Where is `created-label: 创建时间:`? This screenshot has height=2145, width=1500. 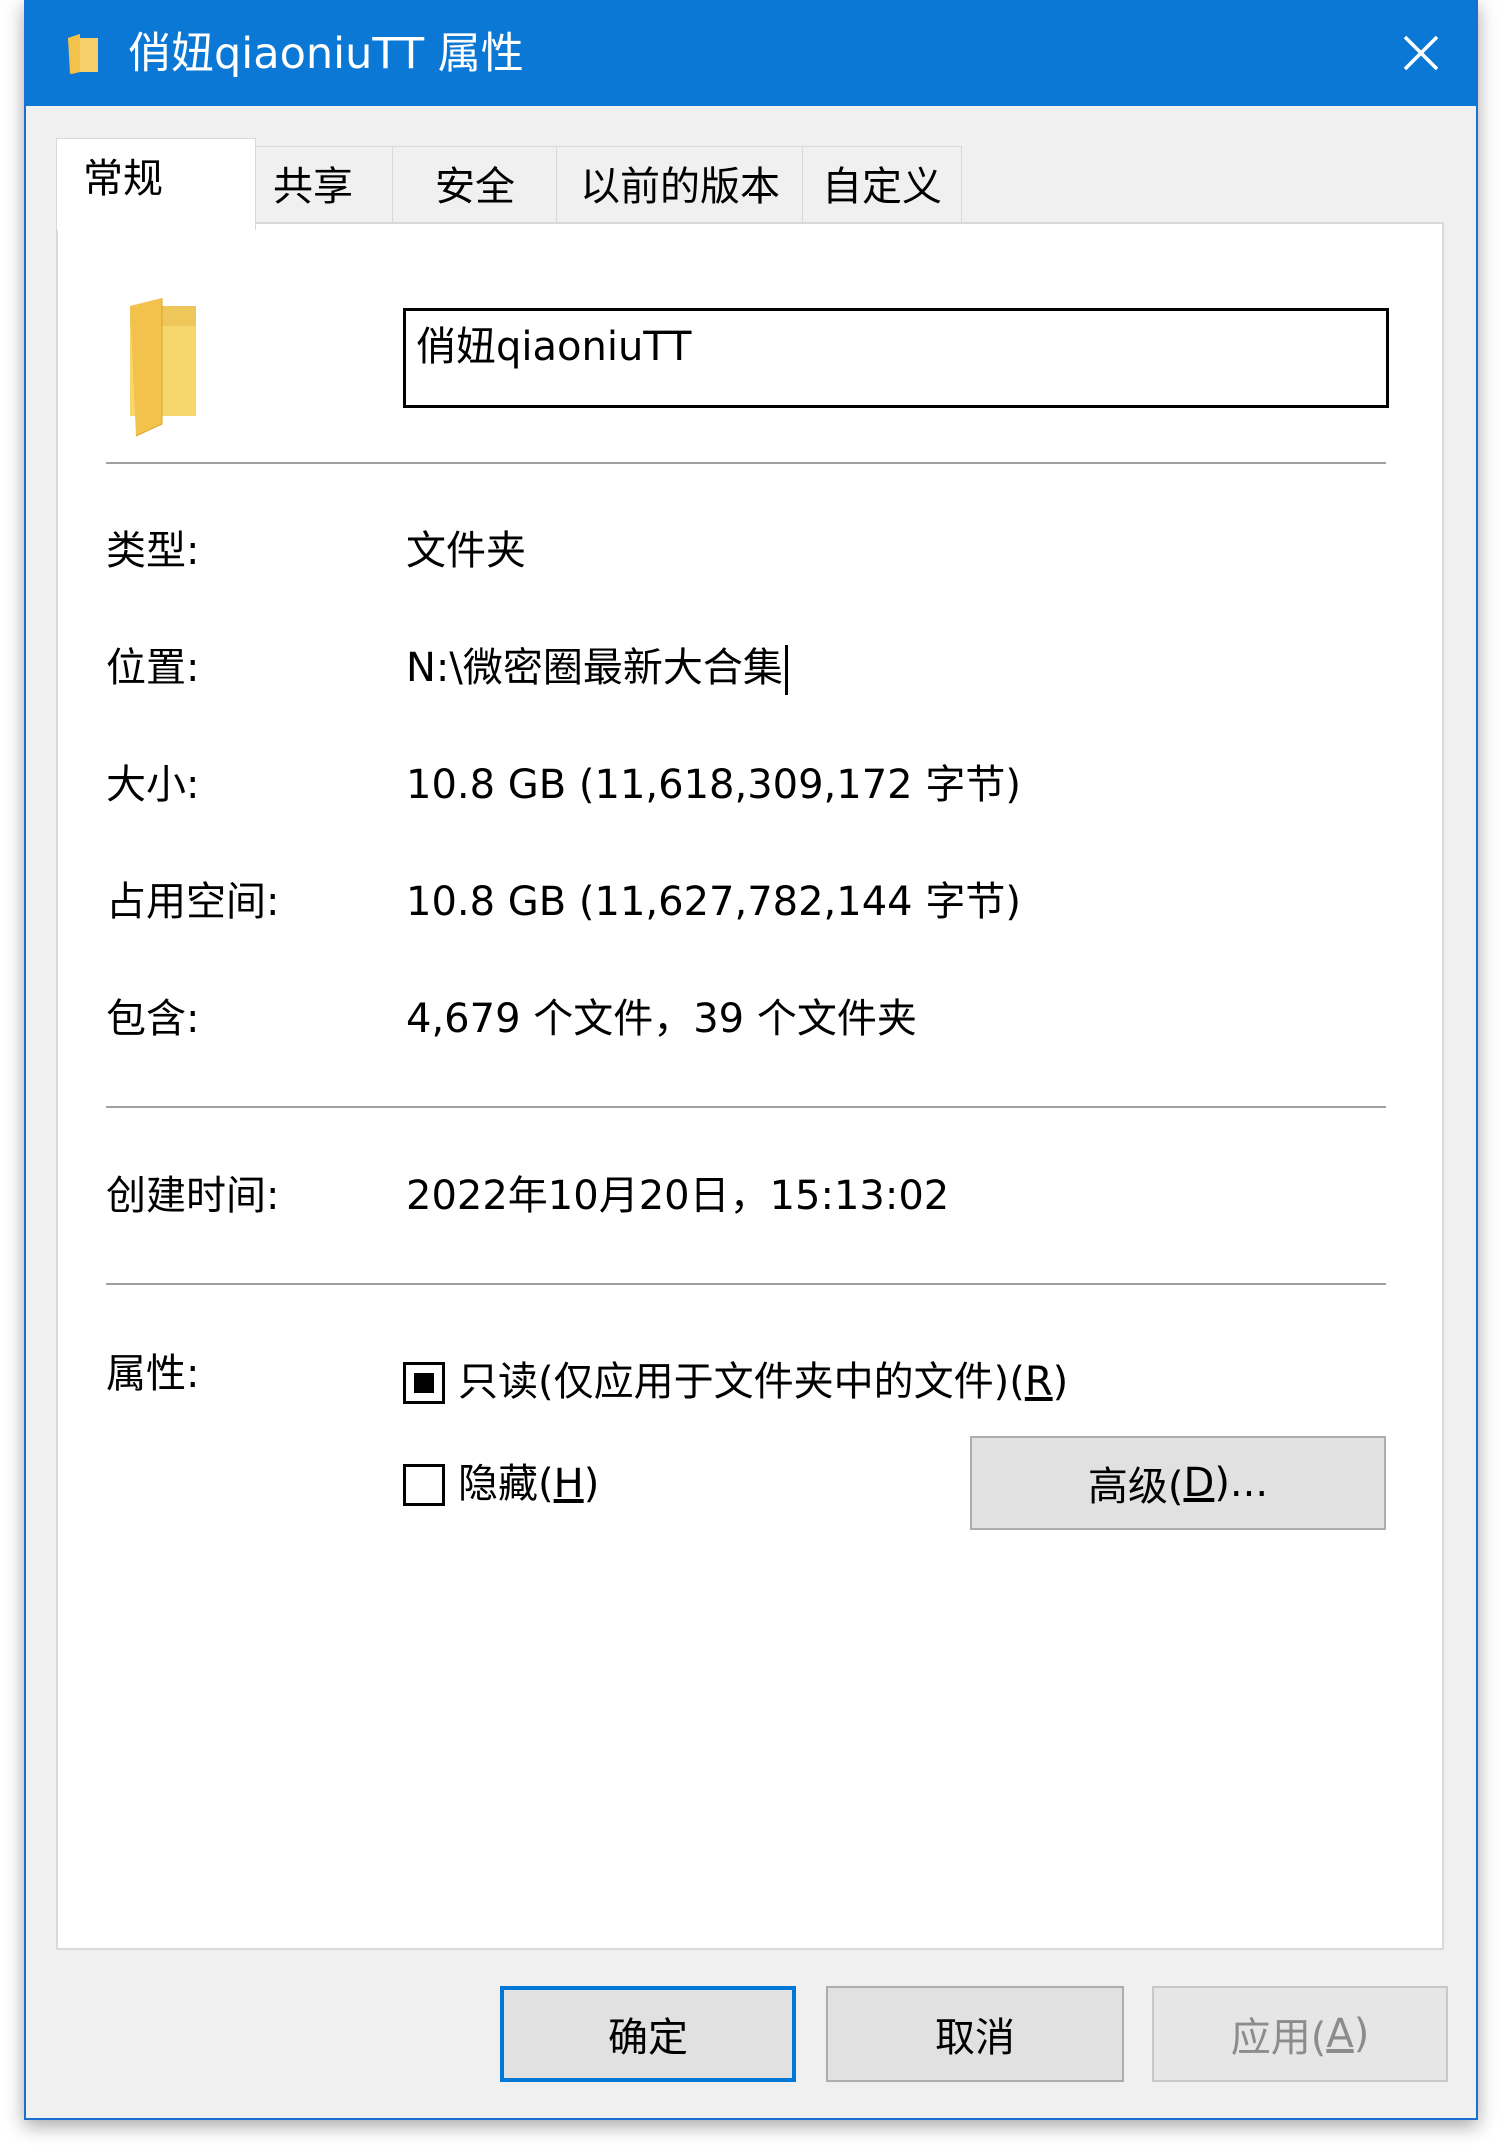 created-label: 创建时间: is located at coordinates (193, 1196).